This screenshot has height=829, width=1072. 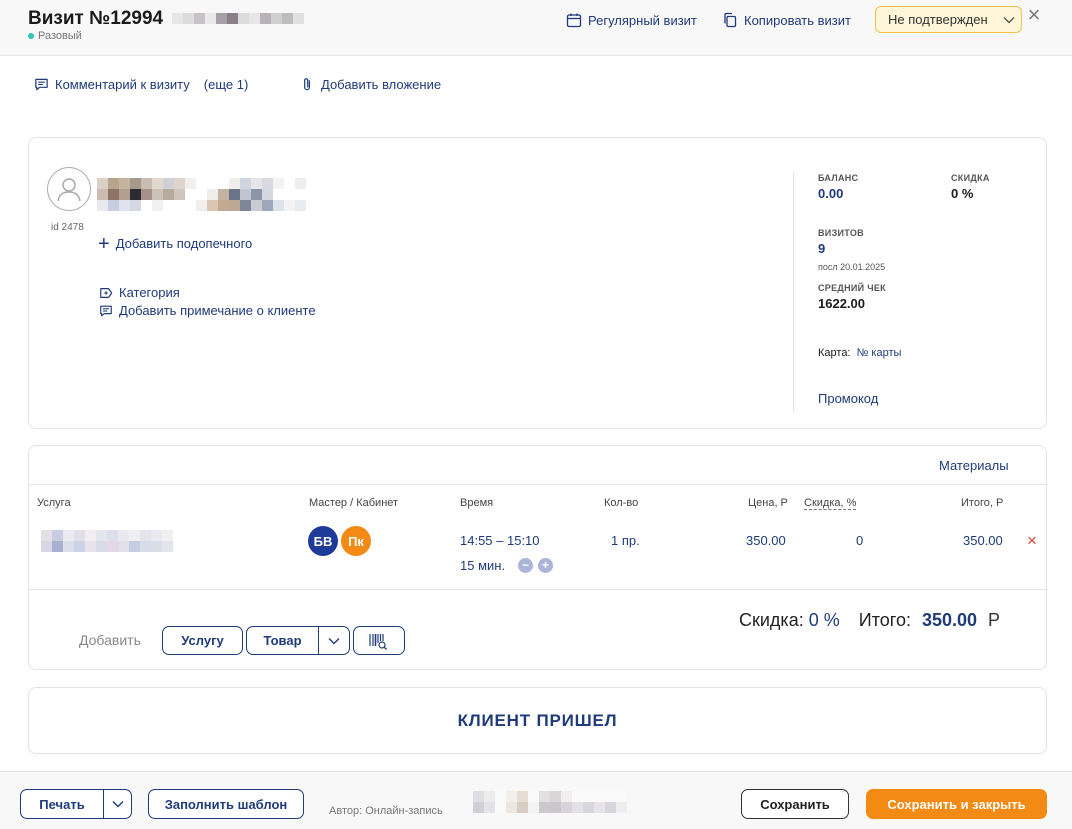 What do you see at coordinates (974, 465) in the screenshot?
I see `materials-link: Материалы` at bounding box center [974, 465].